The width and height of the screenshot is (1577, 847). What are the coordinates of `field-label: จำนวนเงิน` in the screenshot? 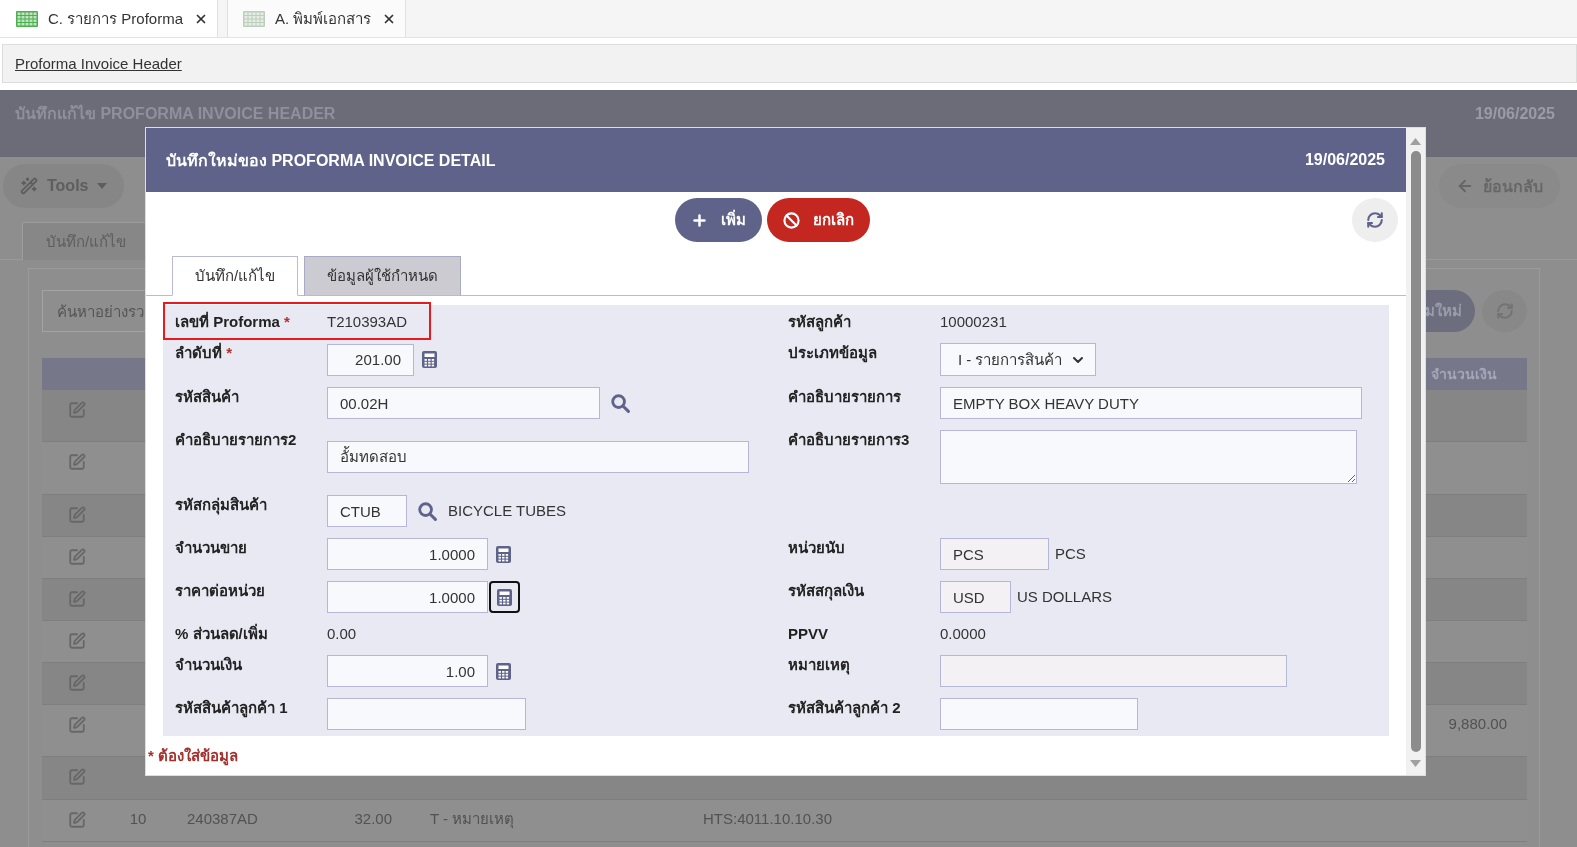 It's located at (208, 665).